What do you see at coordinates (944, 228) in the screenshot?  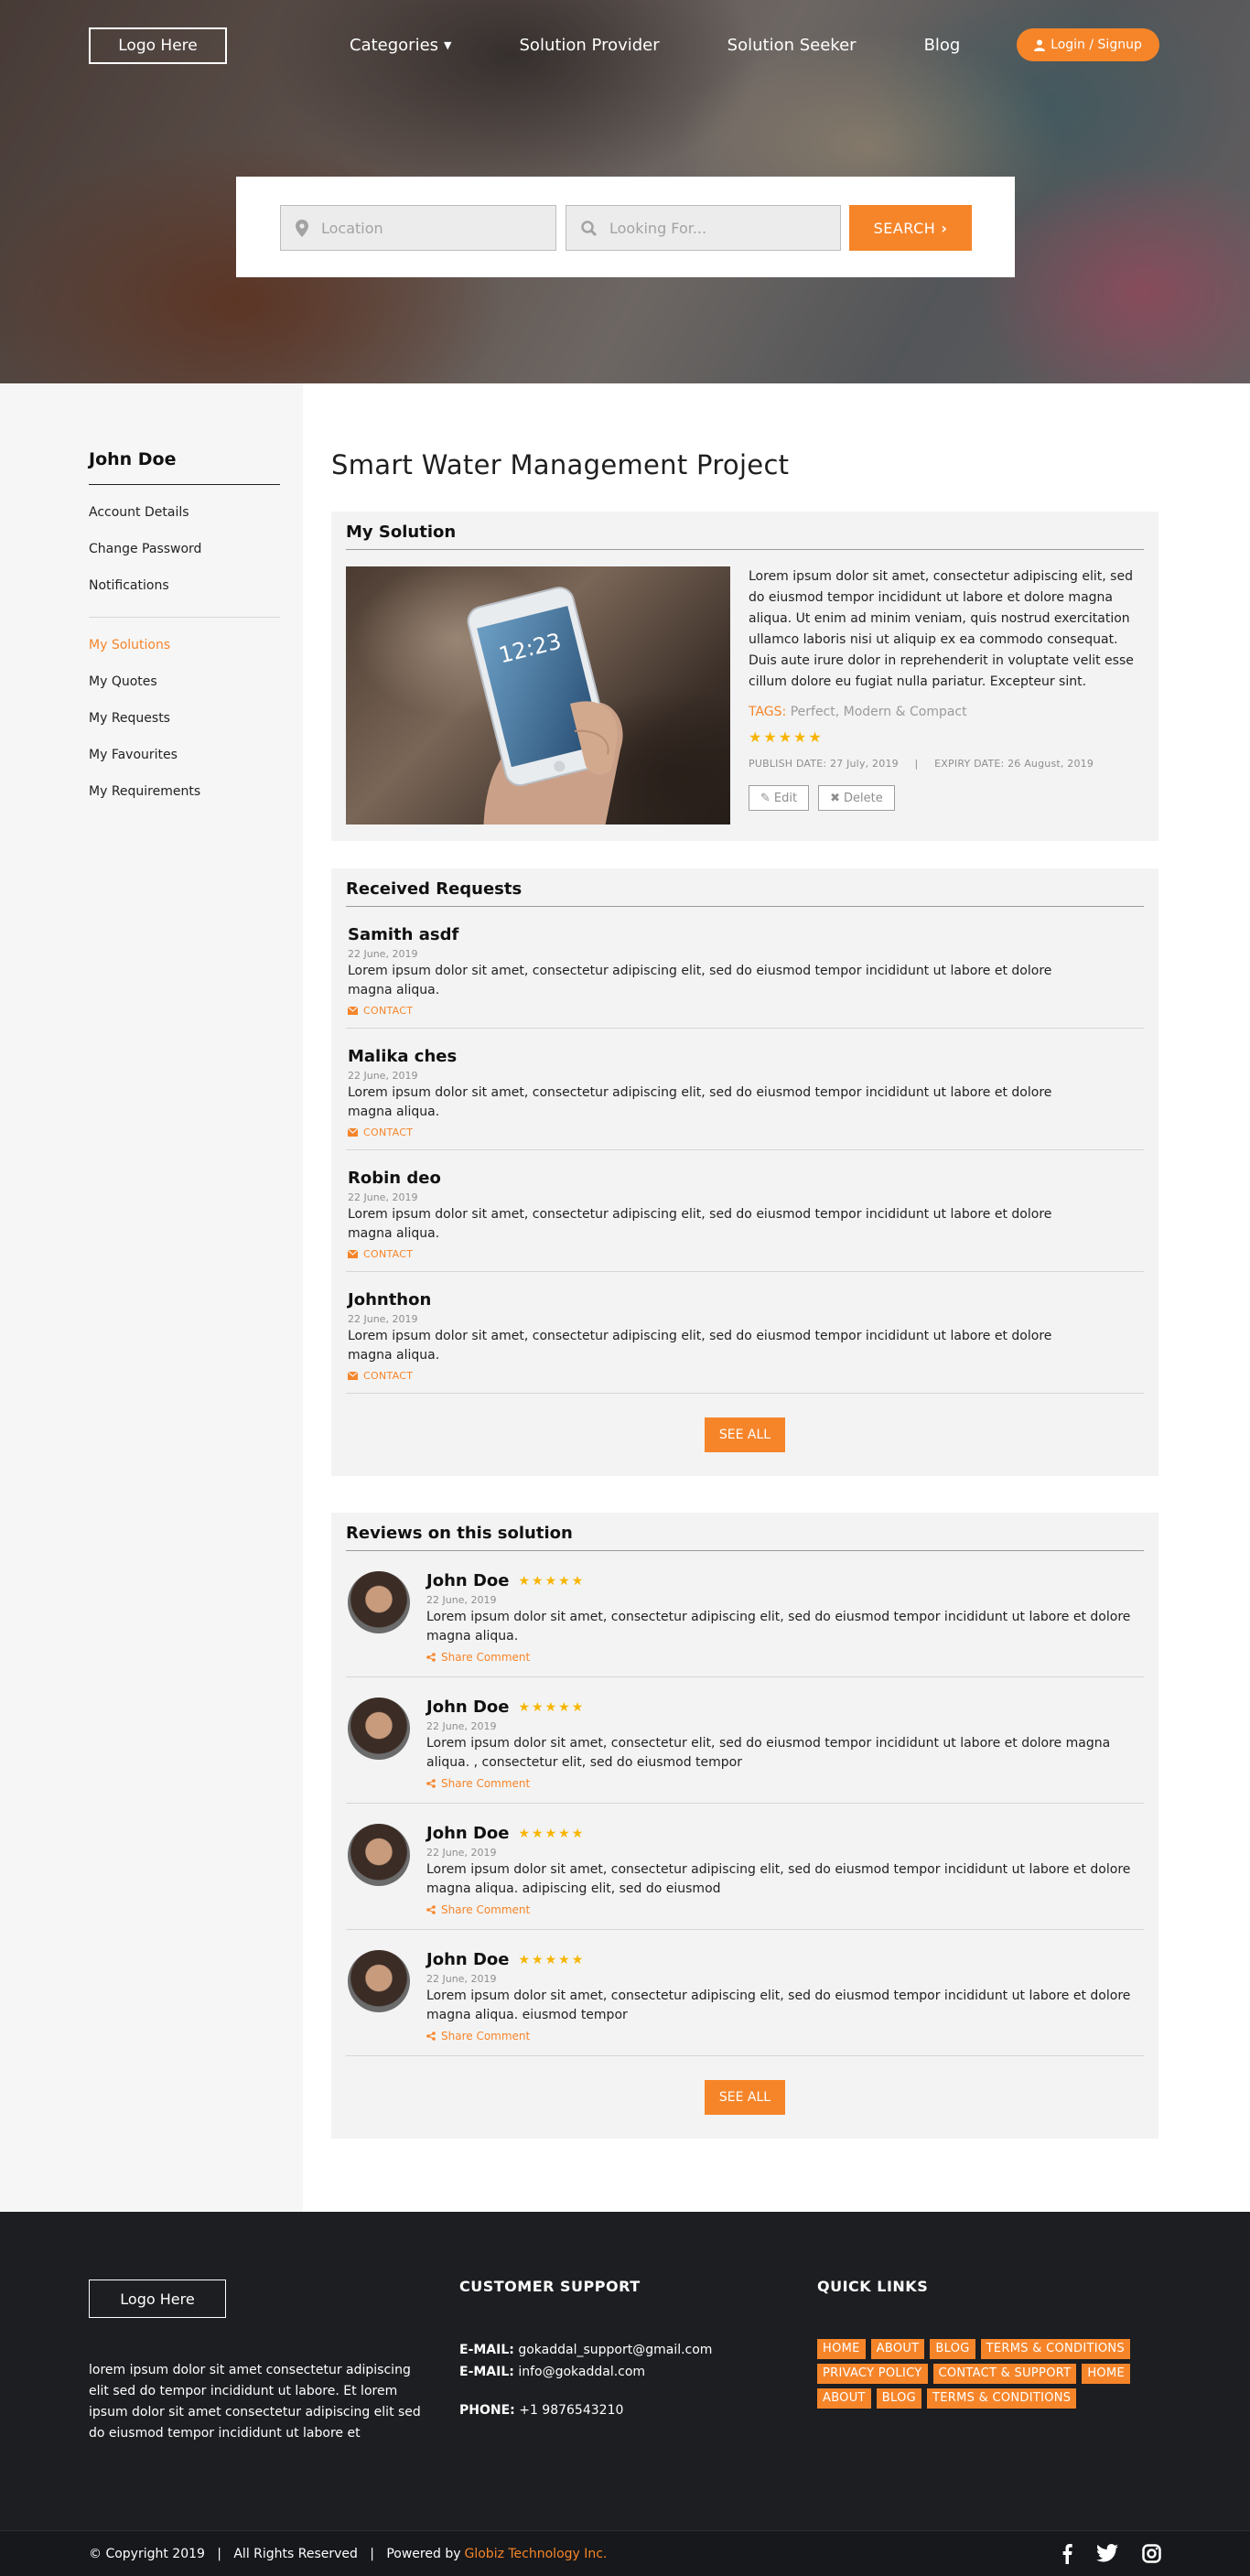 I see `chevron-right-icon: ›` at bounding box center [944, 228].